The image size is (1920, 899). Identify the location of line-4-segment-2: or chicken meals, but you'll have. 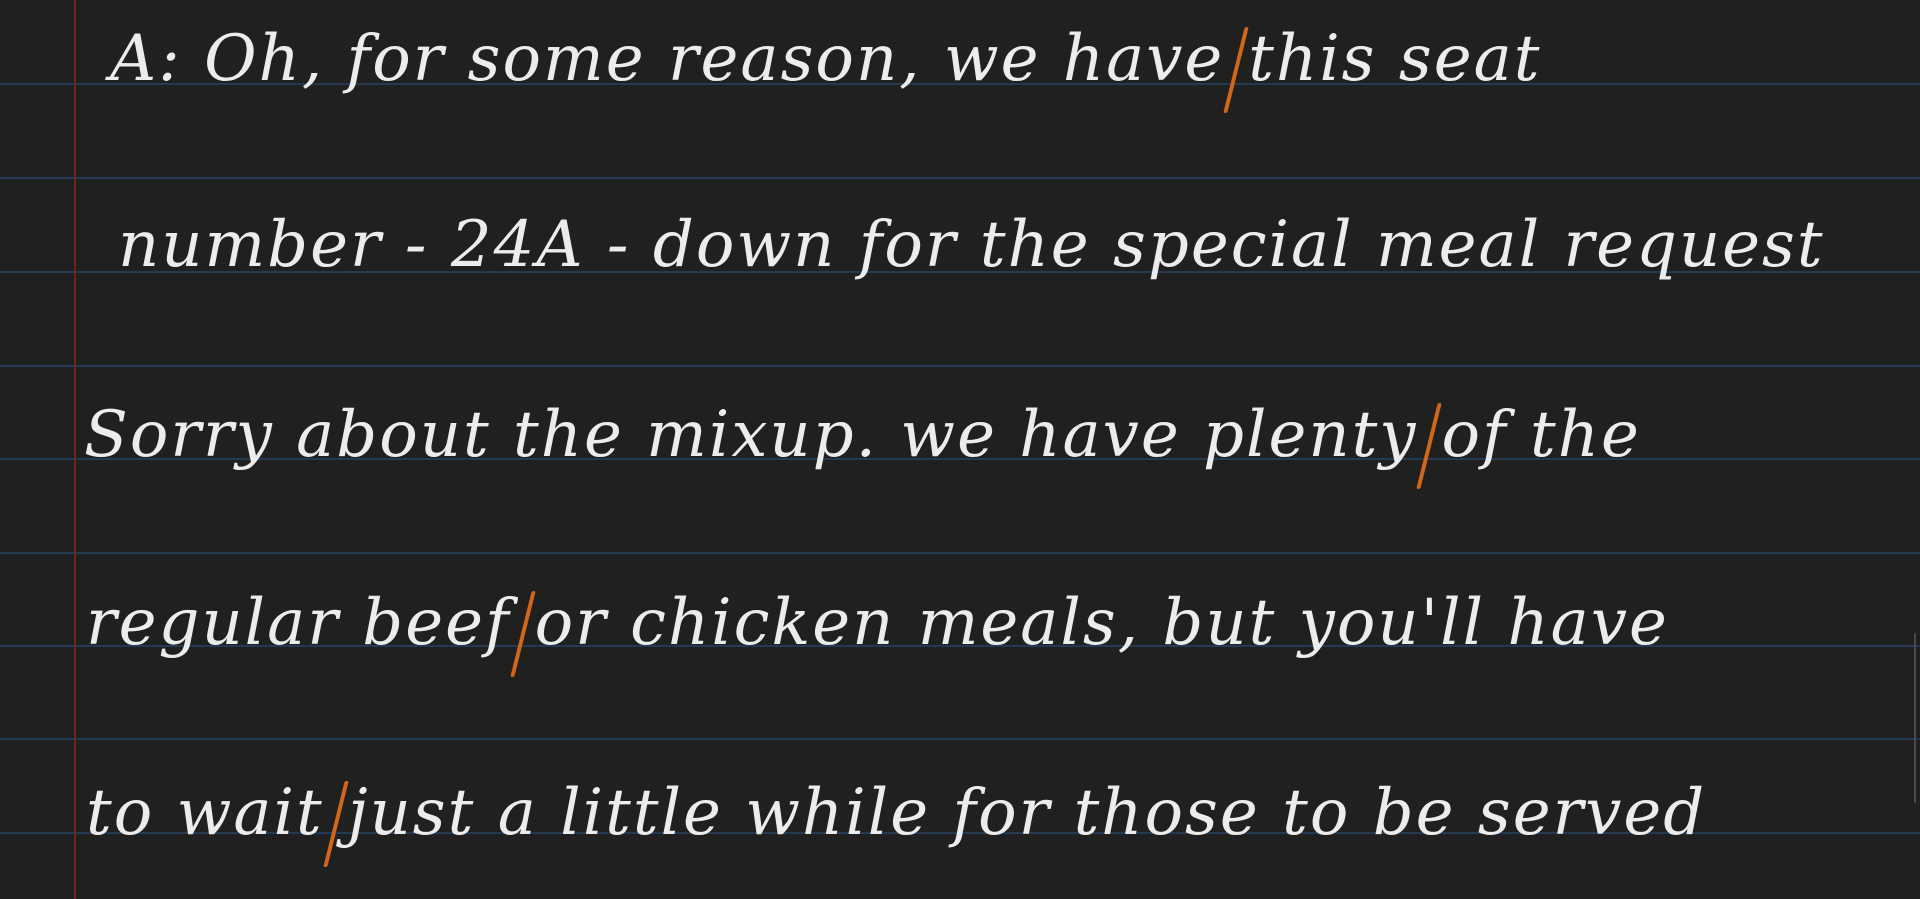
(1101, 623).